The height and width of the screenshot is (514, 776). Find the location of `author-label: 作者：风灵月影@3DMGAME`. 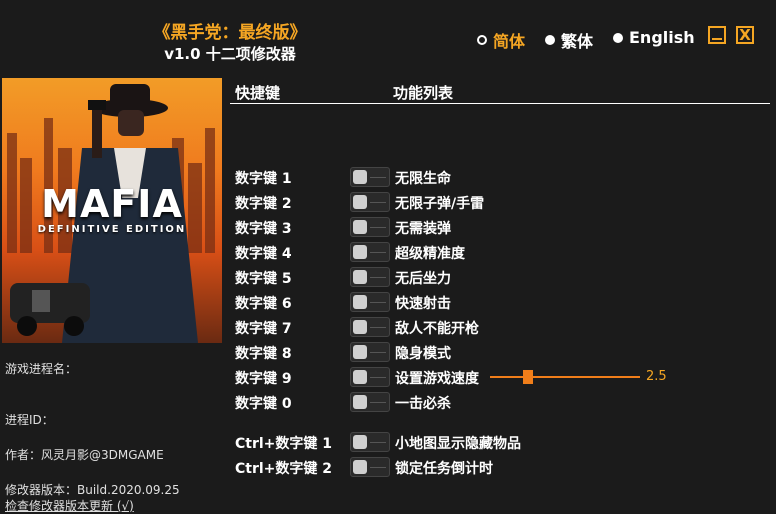

author-label: 作者：风灵月影@3DMGAME is located at coordinates (84, 455).